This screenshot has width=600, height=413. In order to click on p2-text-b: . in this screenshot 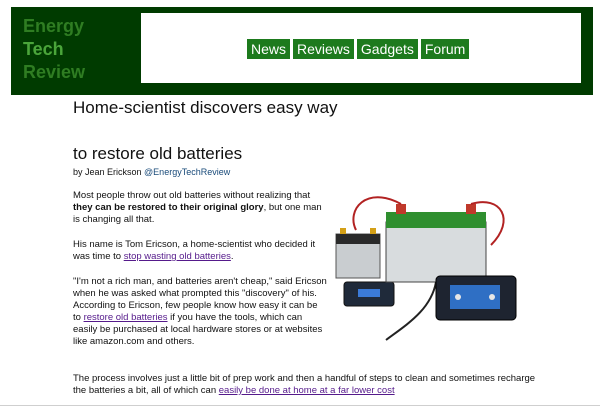, I will do `click(232, 256)`.